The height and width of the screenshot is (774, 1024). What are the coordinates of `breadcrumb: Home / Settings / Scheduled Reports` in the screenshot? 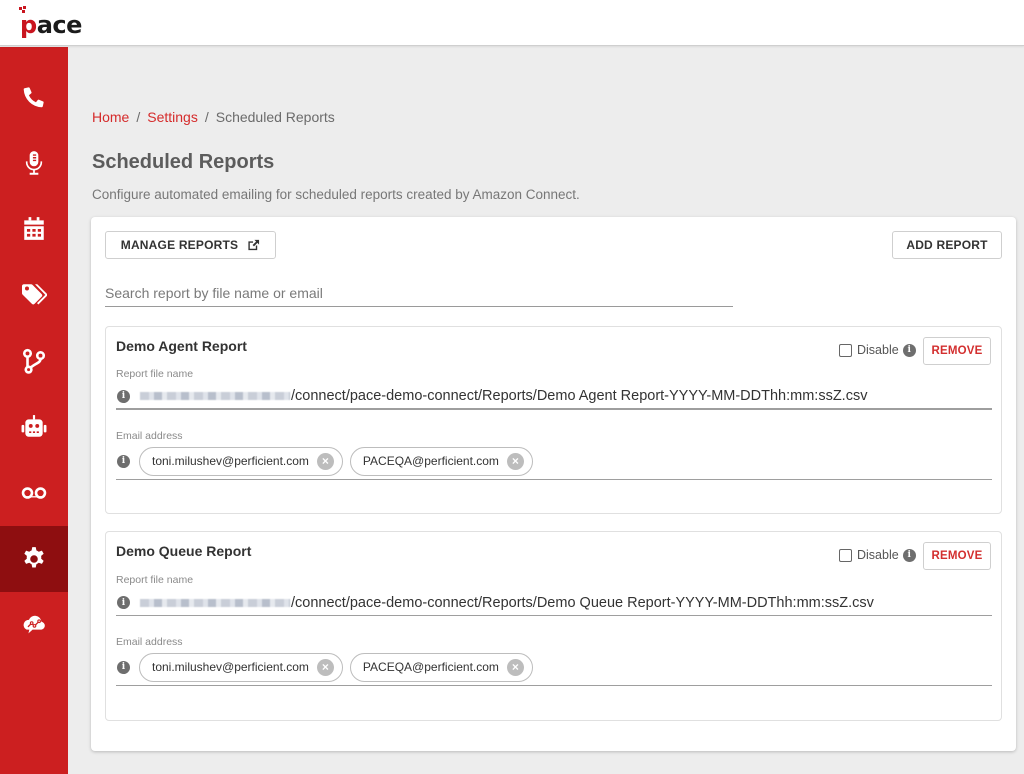 It's located at (213, 117).